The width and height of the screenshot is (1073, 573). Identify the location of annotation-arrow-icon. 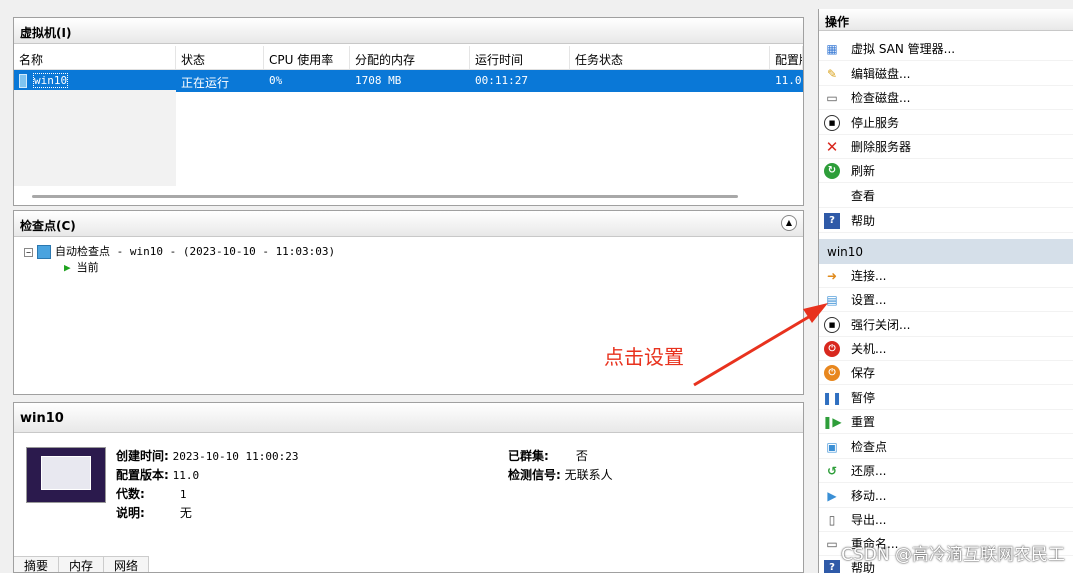
(760, 345).